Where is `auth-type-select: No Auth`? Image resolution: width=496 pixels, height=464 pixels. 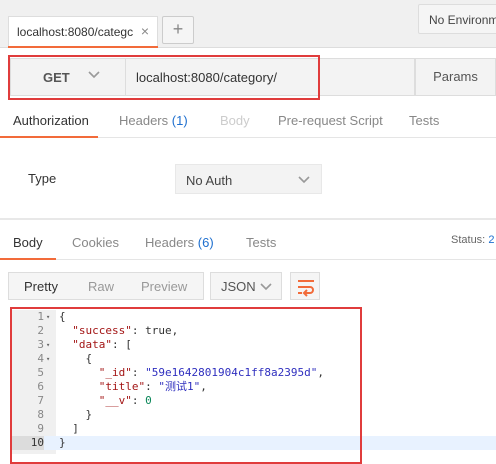
auth-type-select: No Auth is located at coordinates (248, 179).